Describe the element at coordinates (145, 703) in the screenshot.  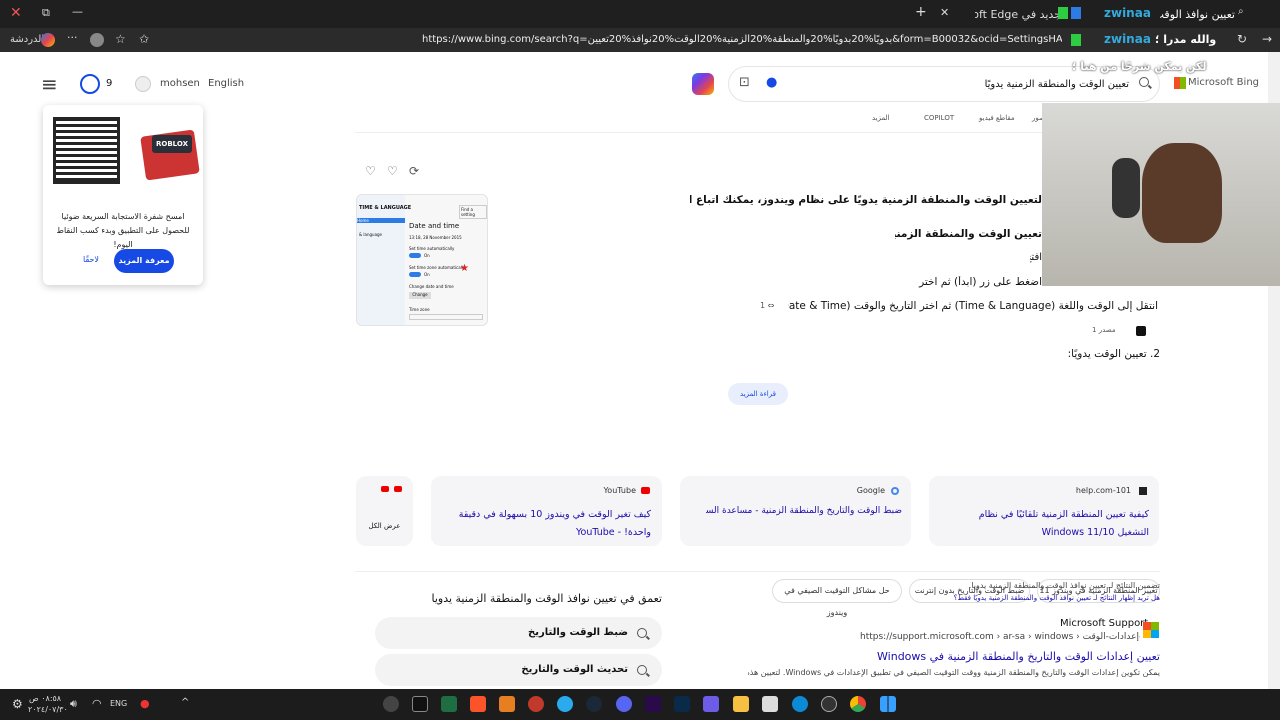
I see `mic-icon: ●` at that location.